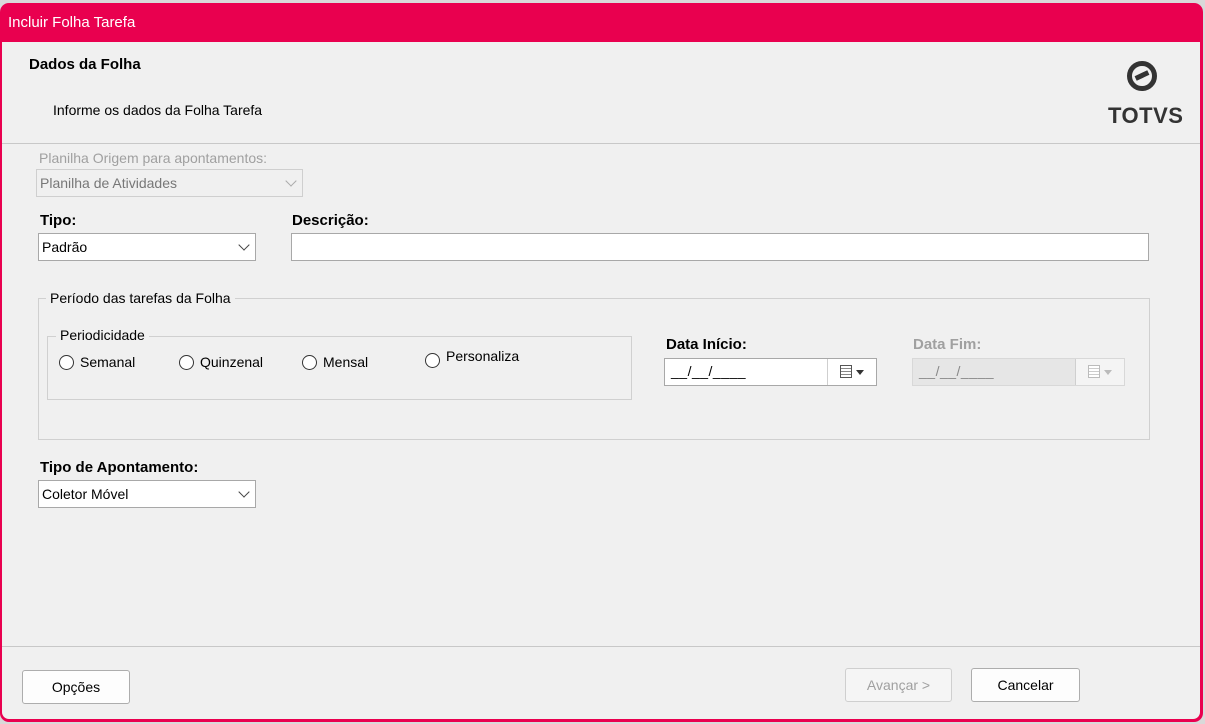 The height and width of the screenshot is (724, 1205). What do you see at coordinates (102, 335) in the screenshot?
I see `periodicidade-group-label: Periodicidade` at bounding box center [102, 335].